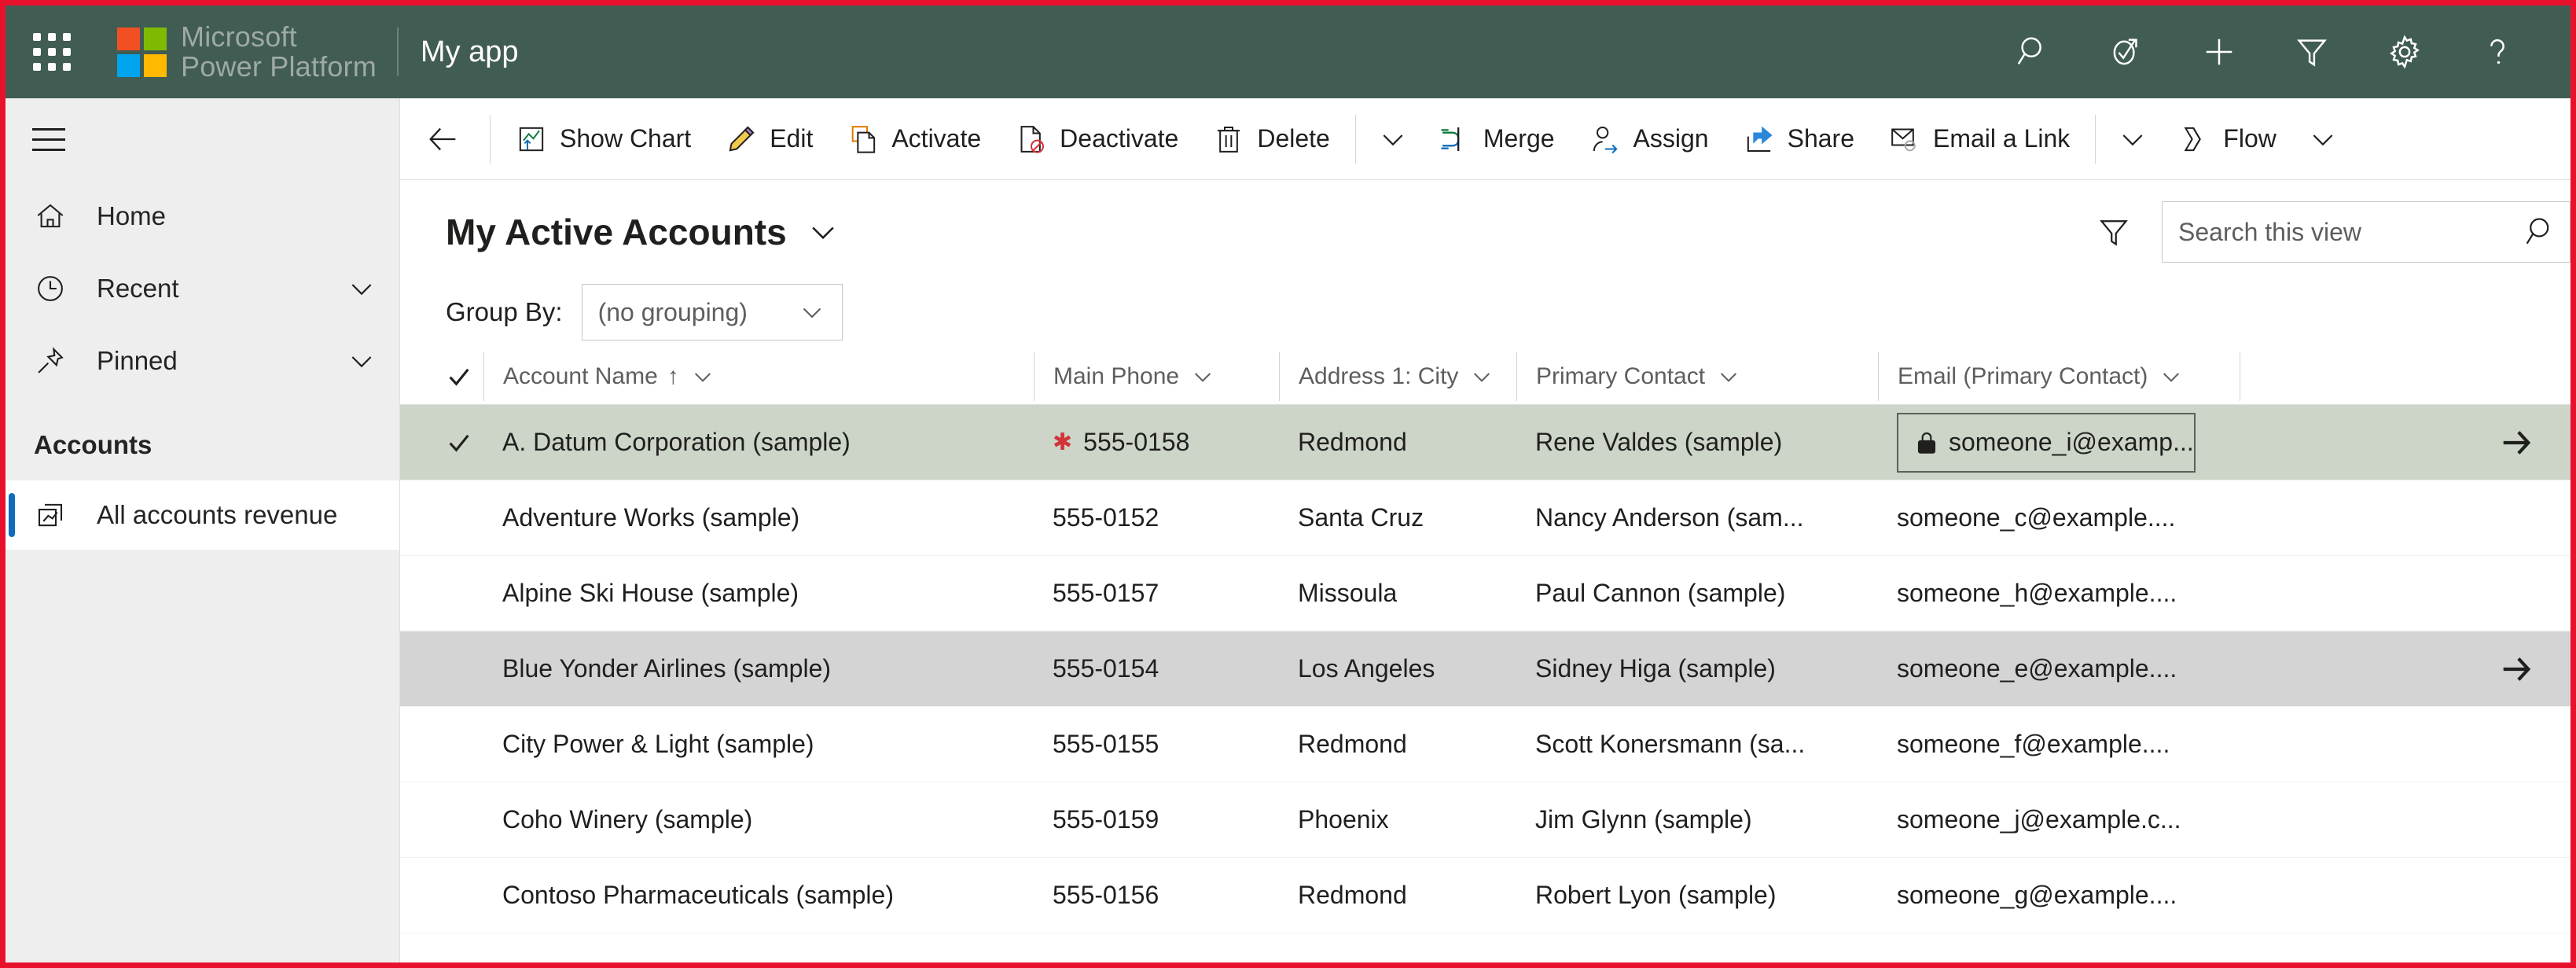  I want to click on cell-main-phone: ✱ 555-0158, so click(1156, 443).